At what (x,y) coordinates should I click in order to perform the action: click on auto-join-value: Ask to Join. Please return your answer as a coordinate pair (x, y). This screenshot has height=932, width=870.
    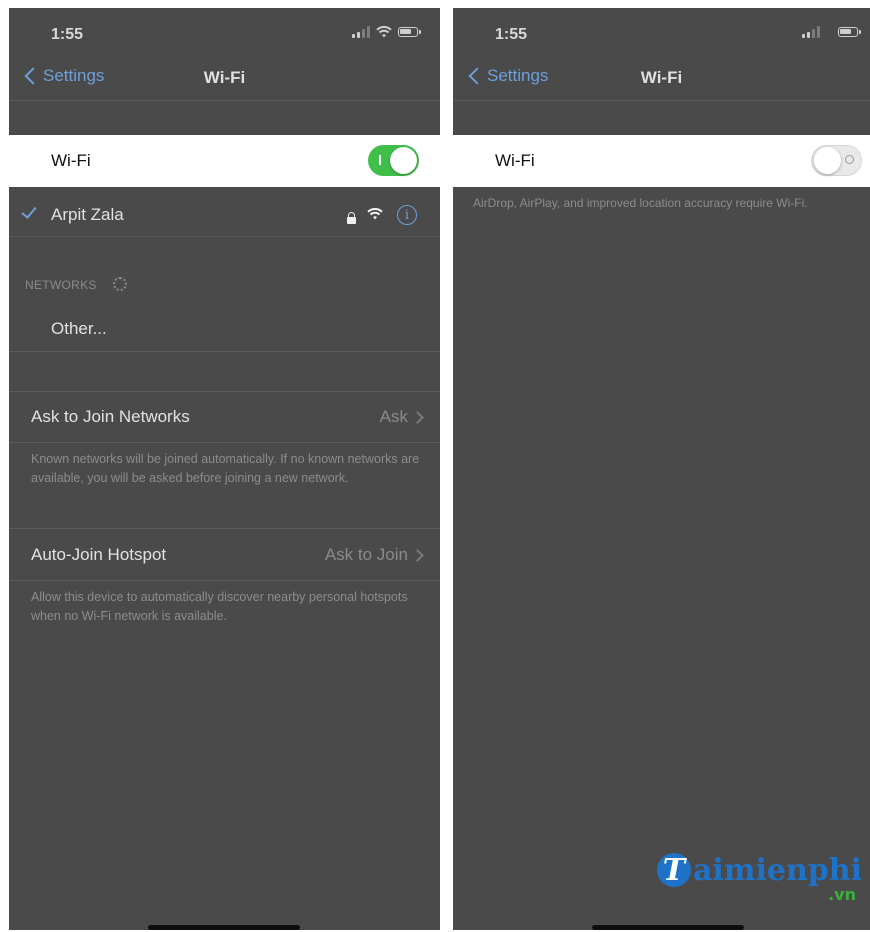
    Looking at the image, I should click on (366, 554).